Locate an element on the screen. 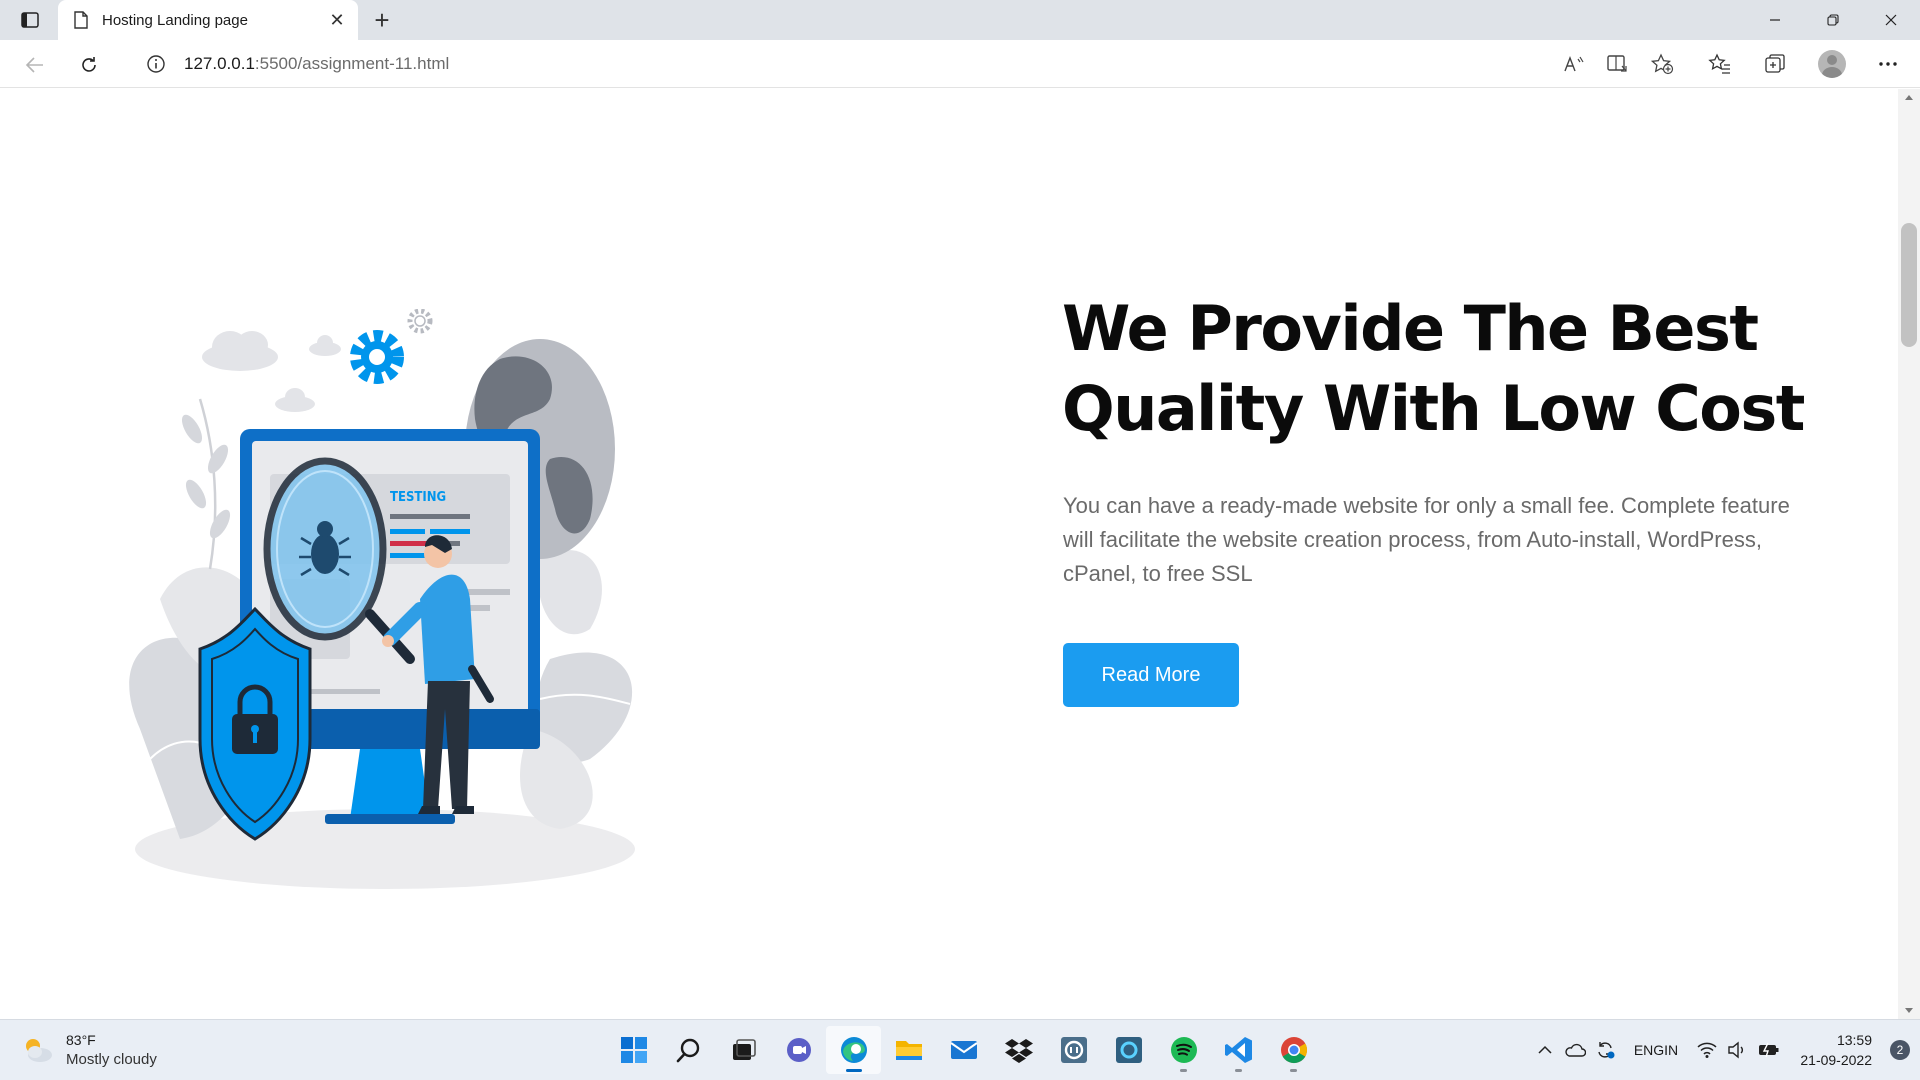 Image resolution: width=1920 pixels, height=1080 pixels. restore-button is located at coordinates (1833, 20).